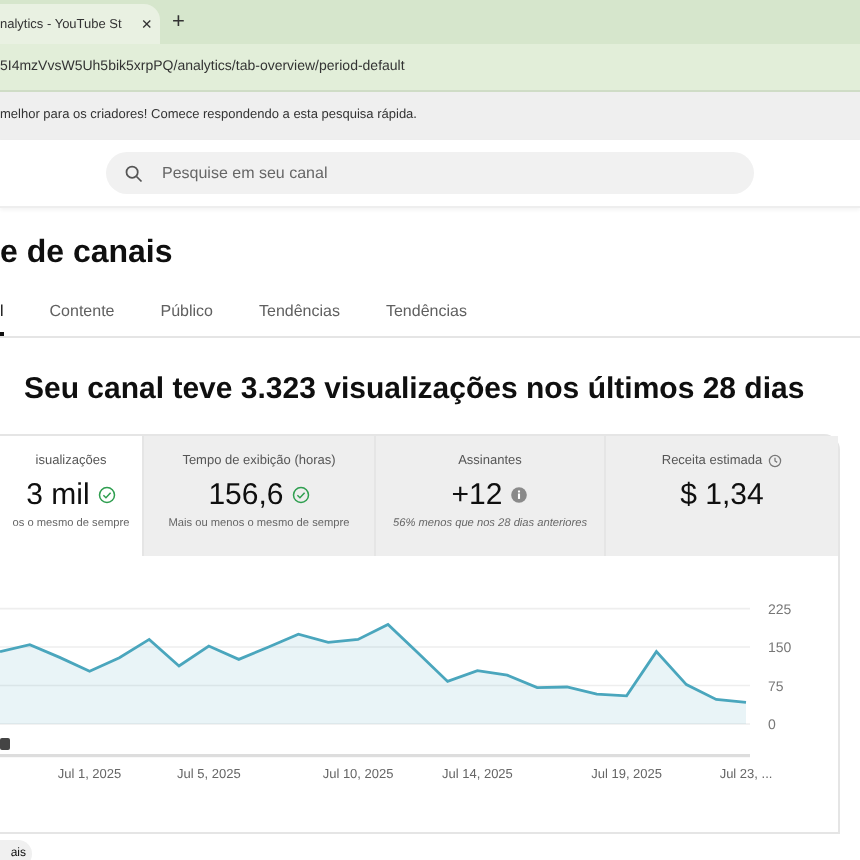  I want to click on metric-value: $ 1,34, so click(722, 494).